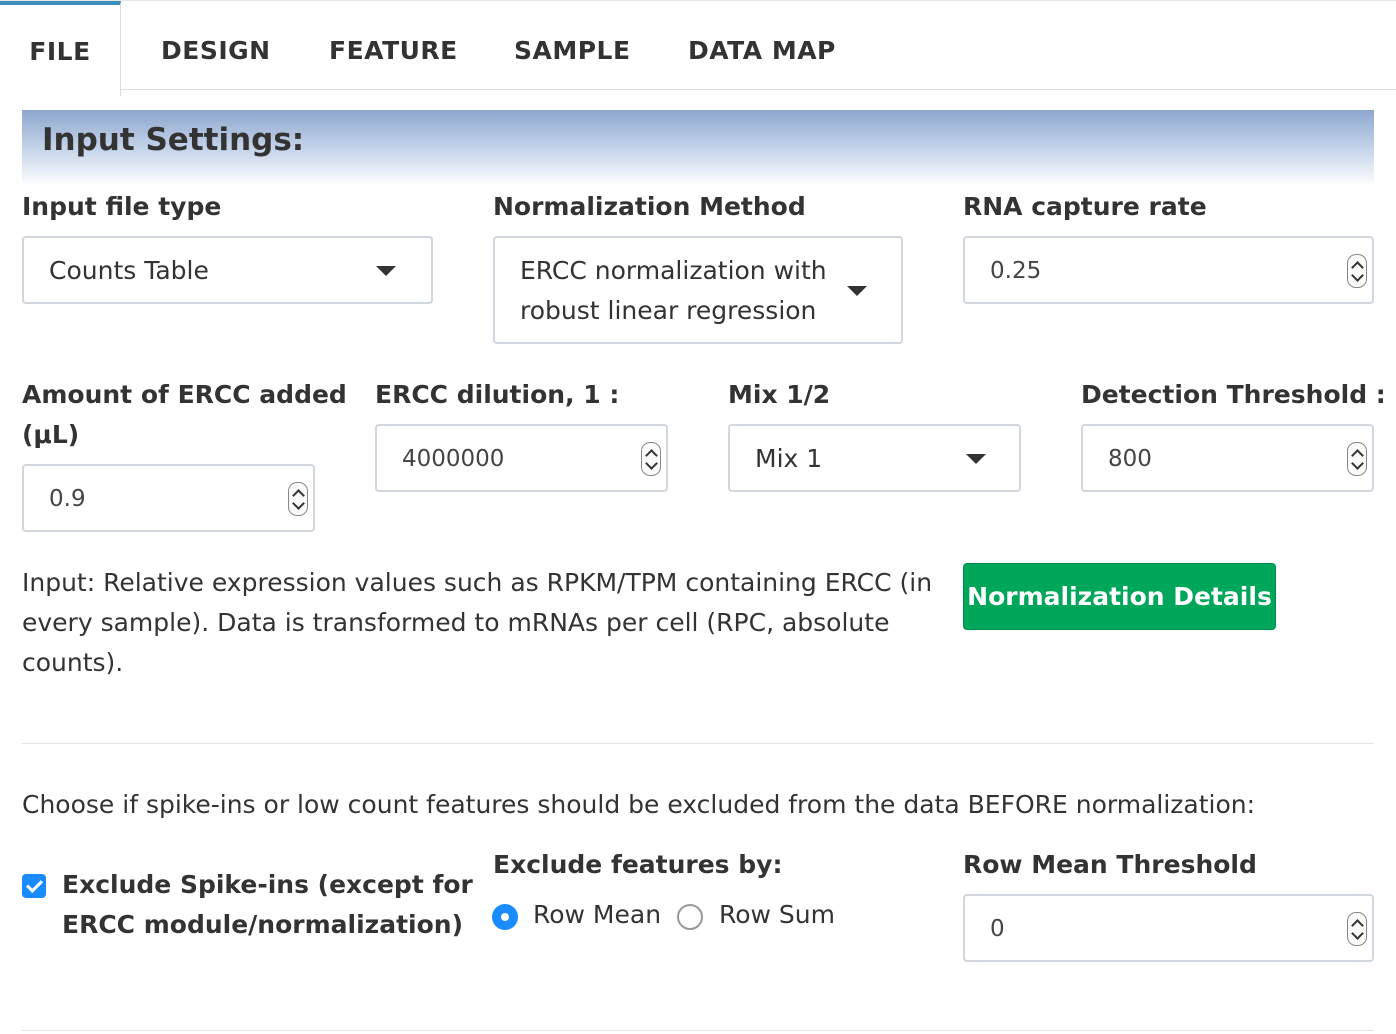 The image size is (1396, 1034). Describe the element at coordinates (777, 914) in the screenshot. I see `radio-row-sum-label: Row Sum` at that location.